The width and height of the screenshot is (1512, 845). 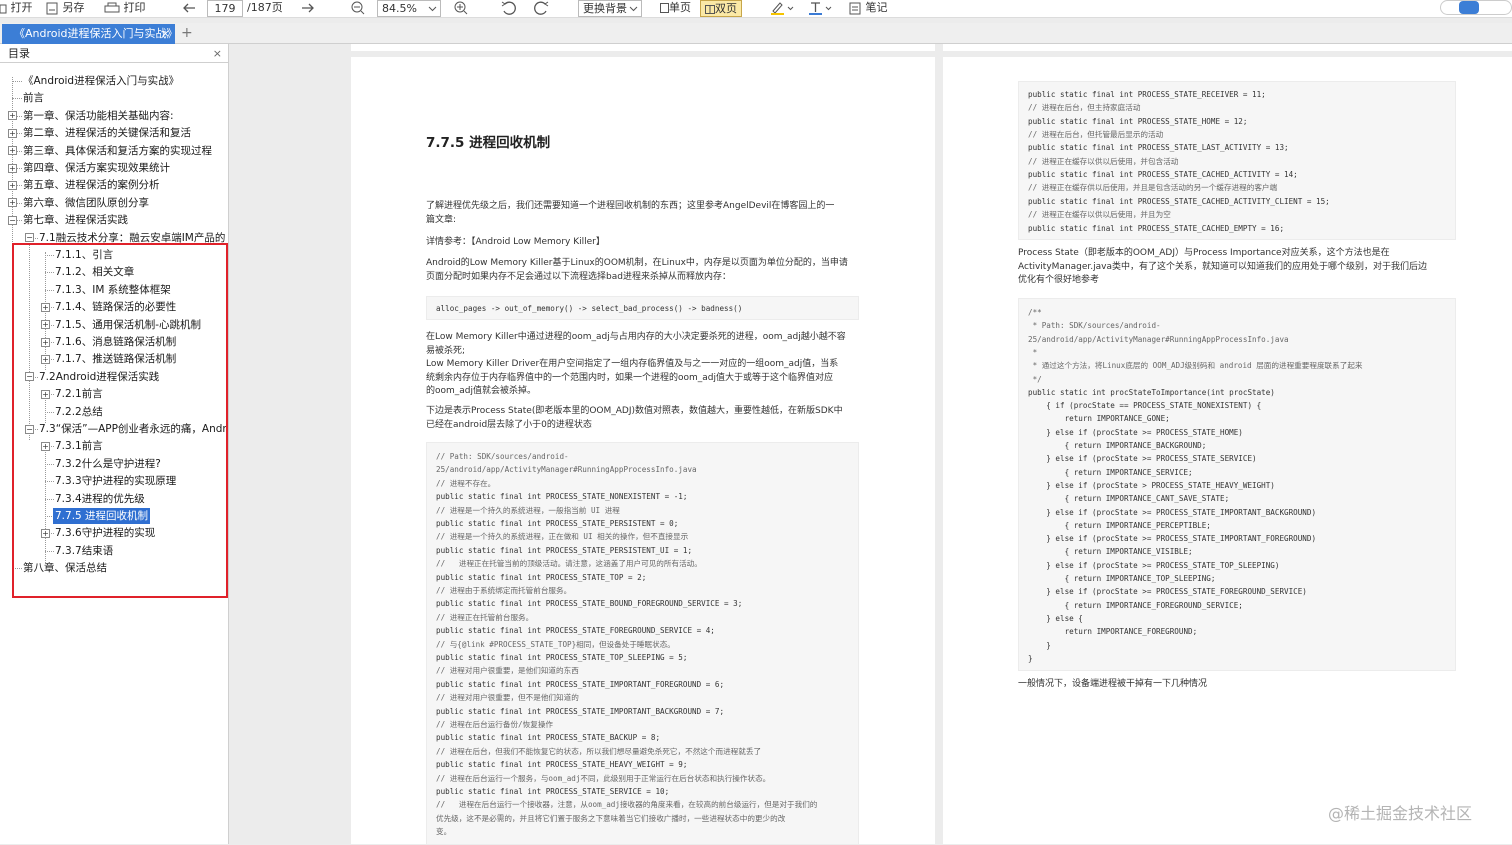 I want to click on background-button: 更换背景, so click(x=610, y=8).